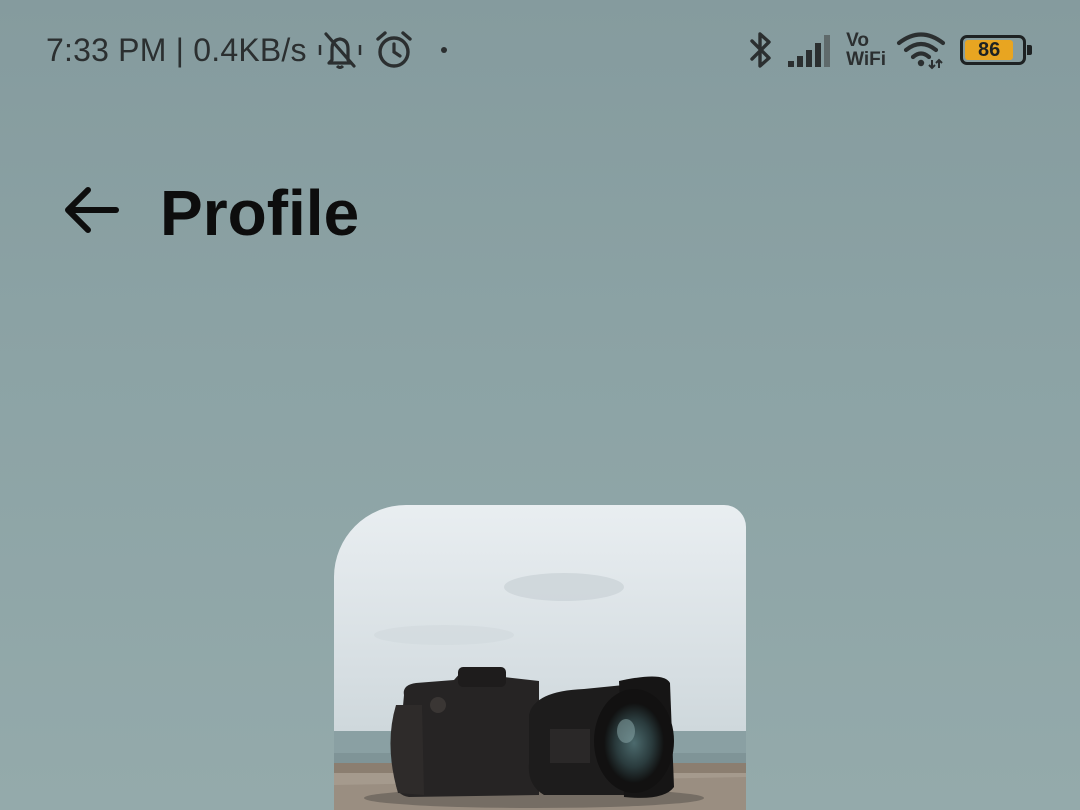 The image size is (1080, 810). What do you see at coordinates (443, 50) in the screenshot?
I see `notification-dot` at bounding box center [443, 50].